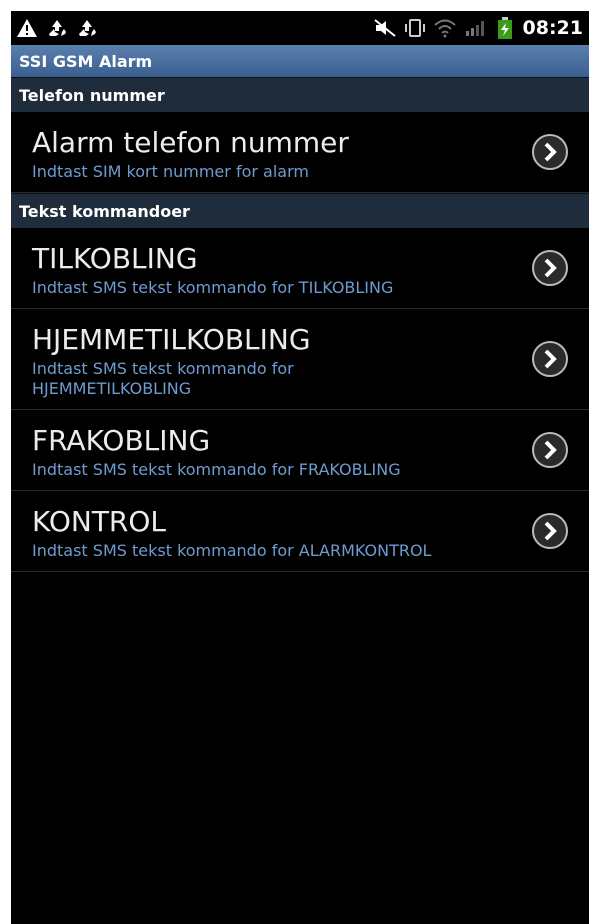 The image size is (589, 924). Describe the element at coordinates (385, 28) in the screenshot. I see `mute-icon` at that location.